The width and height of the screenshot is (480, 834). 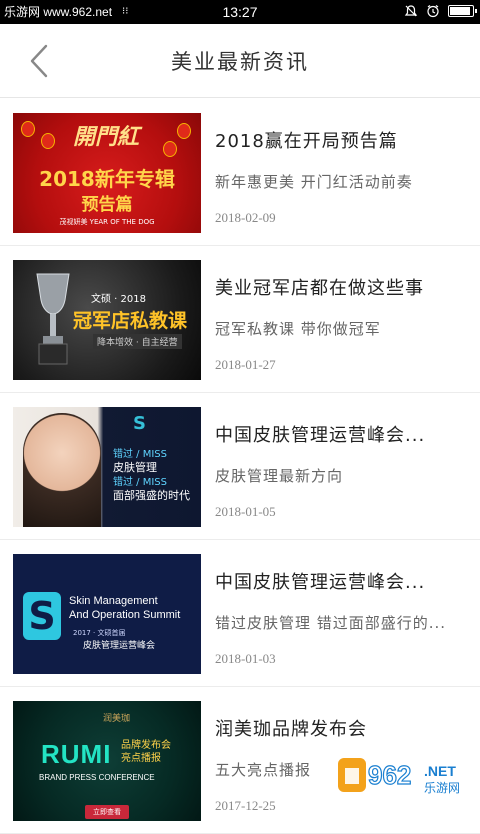 I want to click on battery-level, so click(x=460, y=11).